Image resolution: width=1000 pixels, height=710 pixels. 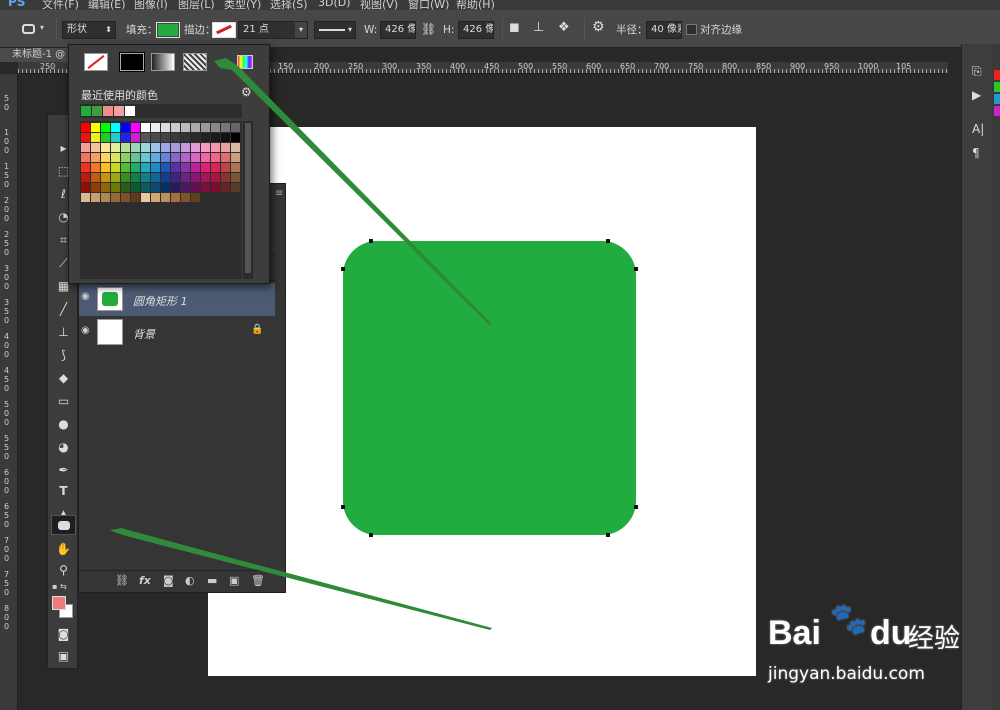 I want to click on baidu-watermark: Bai 🐾 du 经验 jingyan.baidu.com, so click(x=860, y=645).